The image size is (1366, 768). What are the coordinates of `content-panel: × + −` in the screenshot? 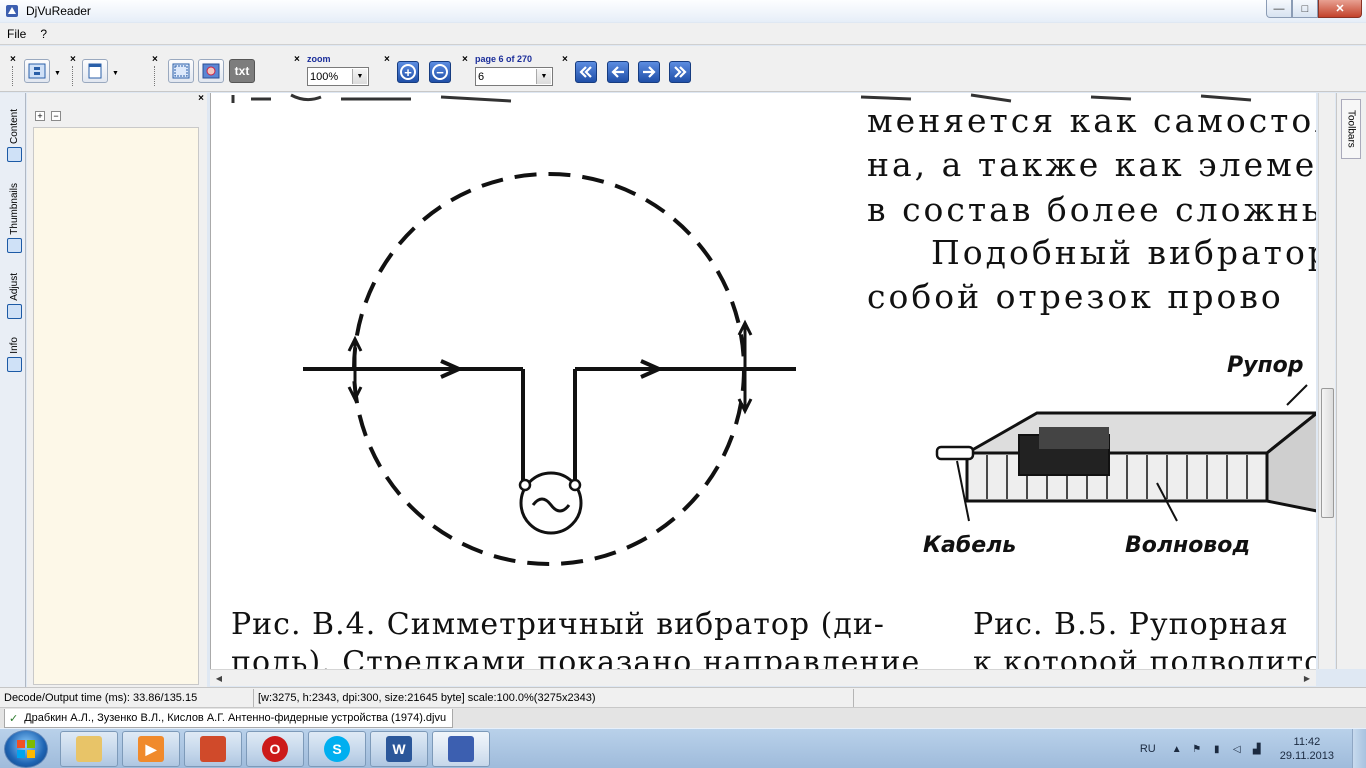 It's located at (117, 390).